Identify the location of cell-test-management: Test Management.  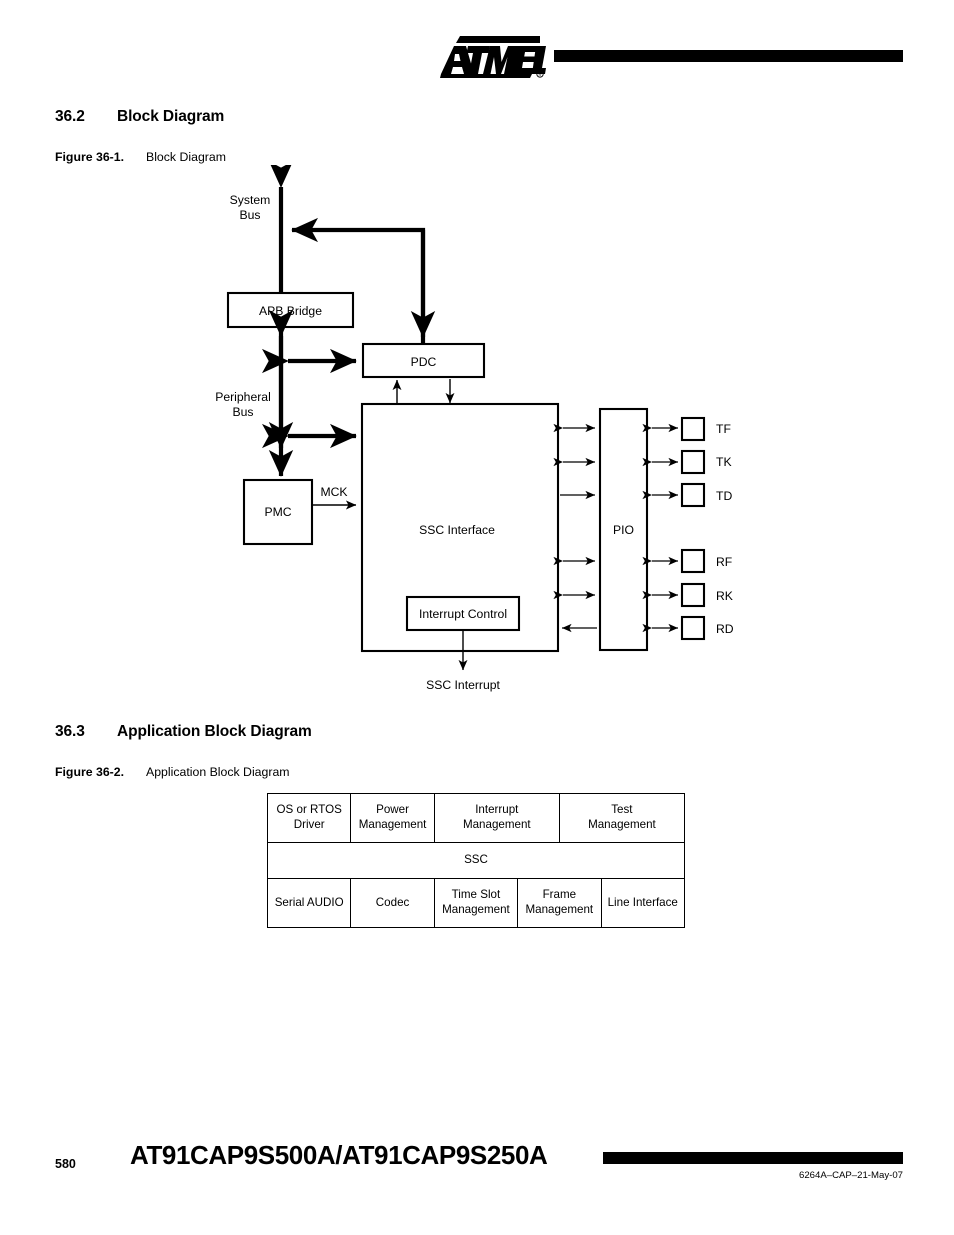
(622, 818).